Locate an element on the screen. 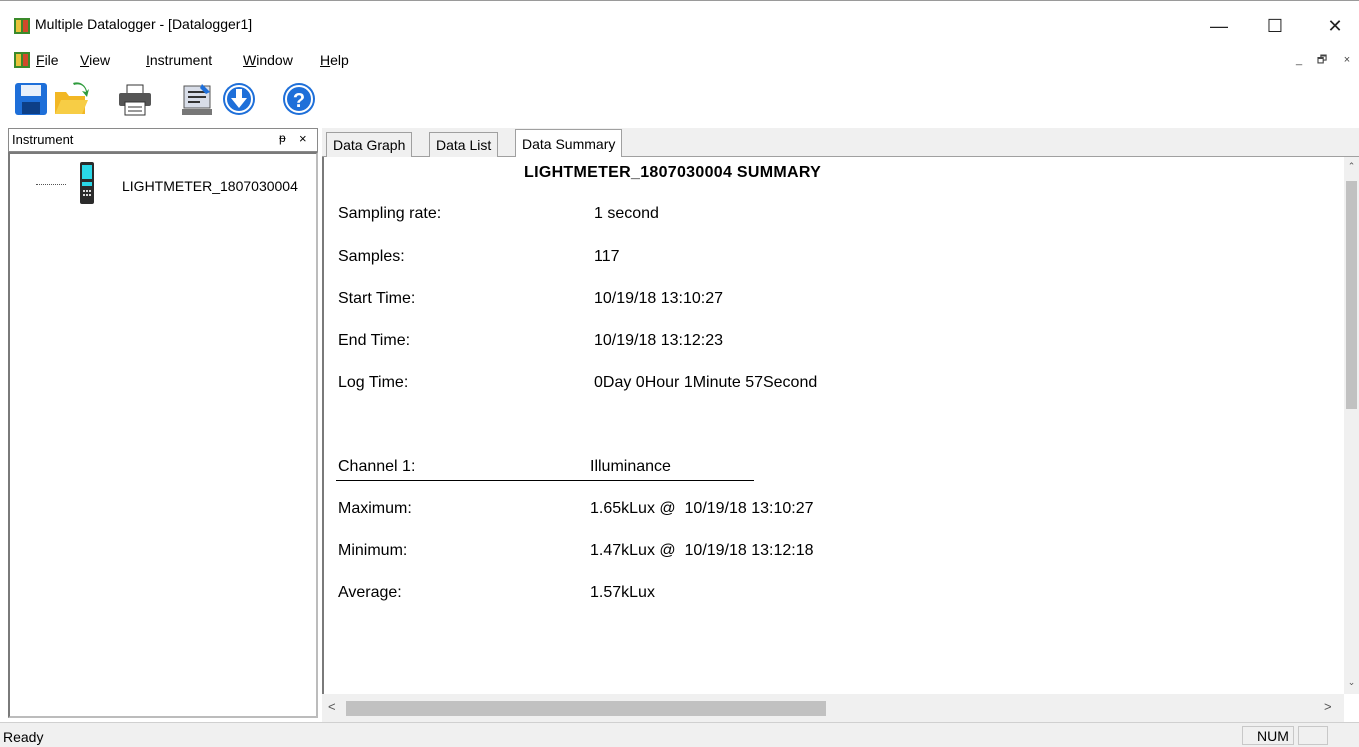  channel-value: Illuminance is located at coordinates (630, 466).